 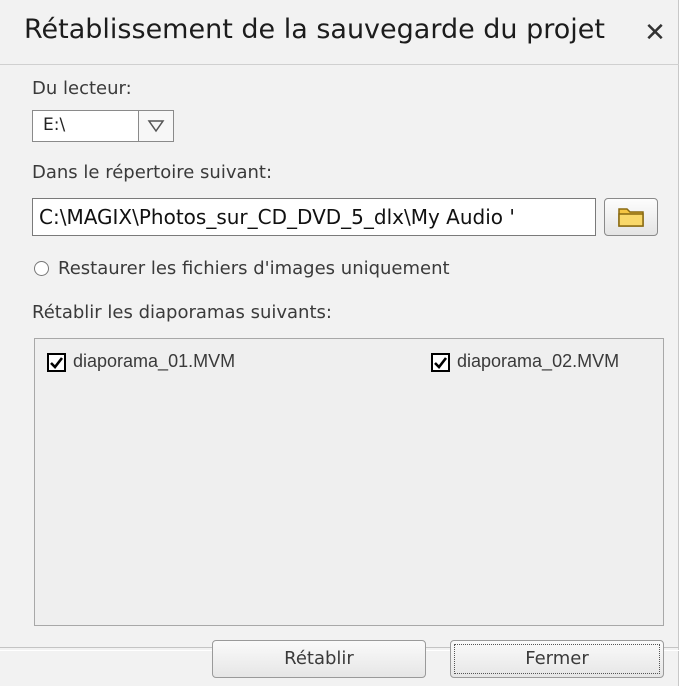 What do you see at coordinates (319, 659) in the screenshot?
I see `restore-button: Rétablir` at bounding box center [319, 659].